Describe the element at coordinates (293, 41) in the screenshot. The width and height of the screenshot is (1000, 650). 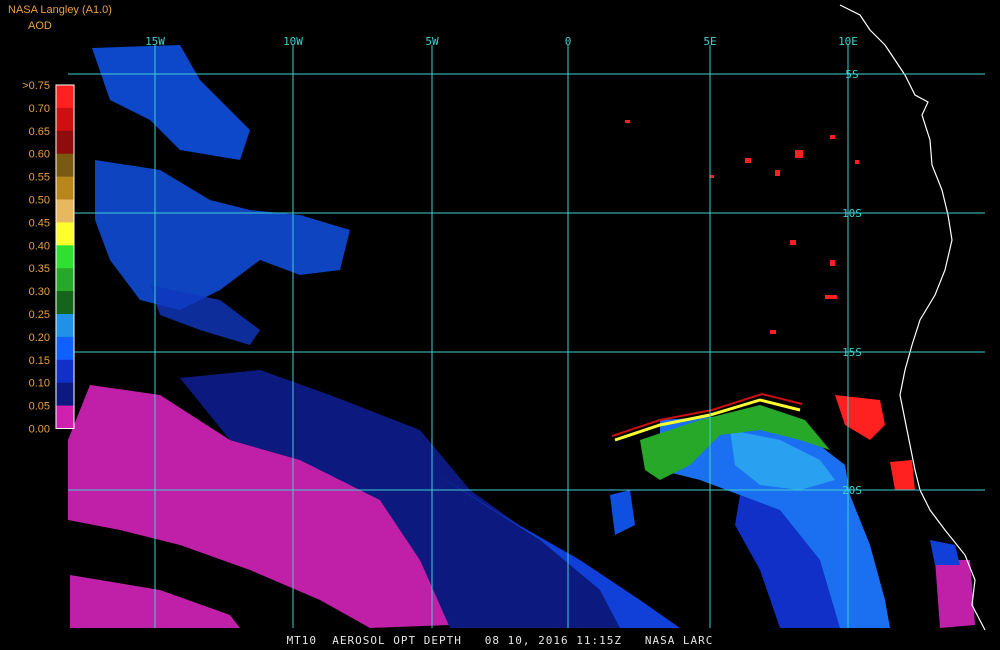
I see `longitude-label: 10W` at that location.